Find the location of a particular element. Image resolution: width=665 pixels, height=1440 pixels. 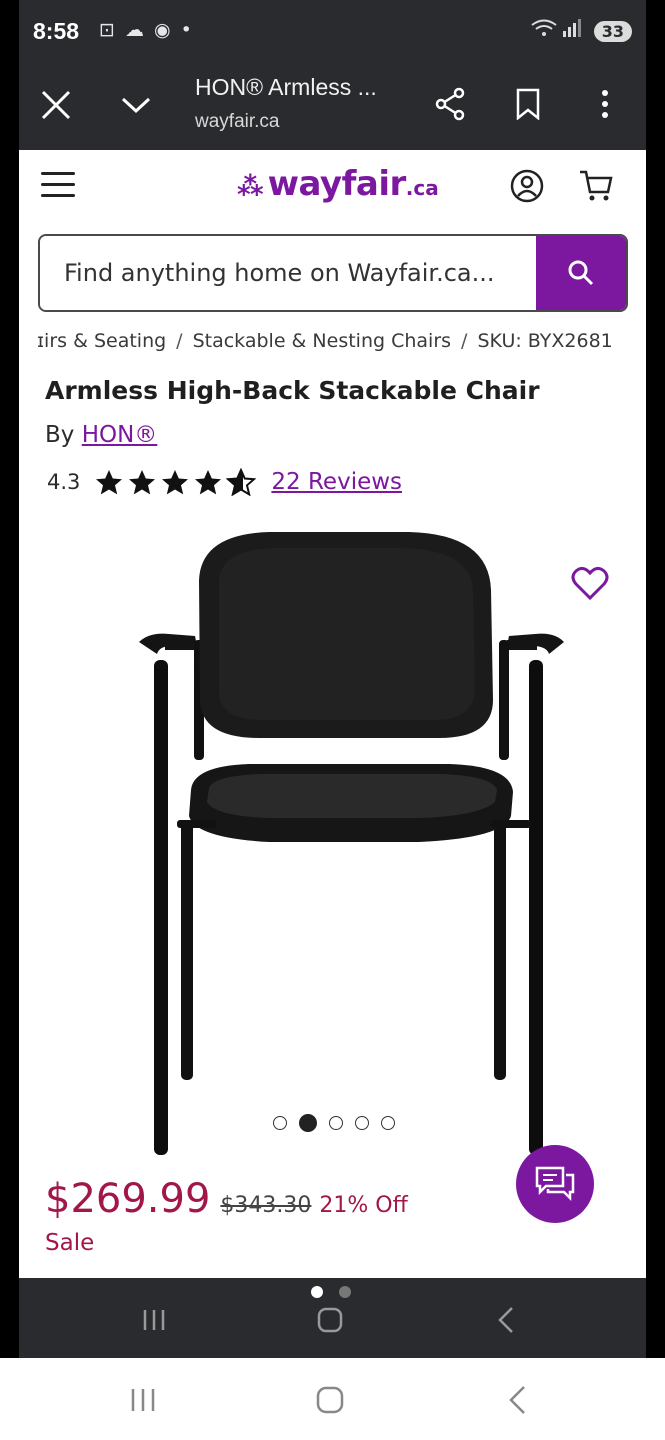

recent-apps-button is located at coordinates (154, 1320).